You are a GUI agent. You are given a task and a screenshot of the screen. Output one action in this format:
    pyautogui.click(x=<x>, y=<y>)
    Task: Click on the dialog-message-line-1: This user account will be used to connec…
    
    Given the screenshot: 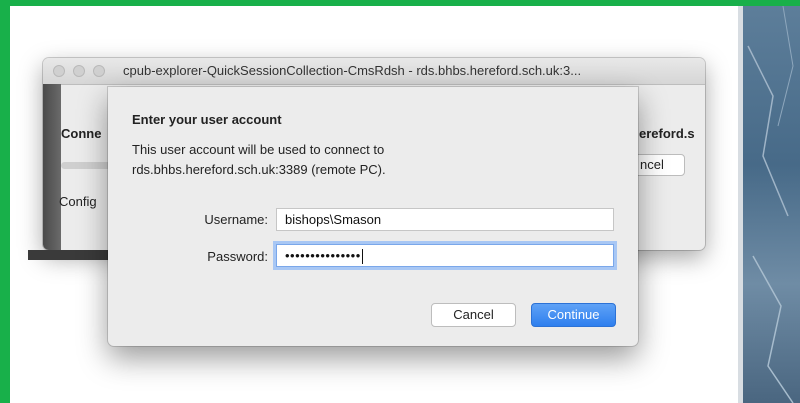 What is the action you would take?
    pyautogui.click(x=258, y=149)
    